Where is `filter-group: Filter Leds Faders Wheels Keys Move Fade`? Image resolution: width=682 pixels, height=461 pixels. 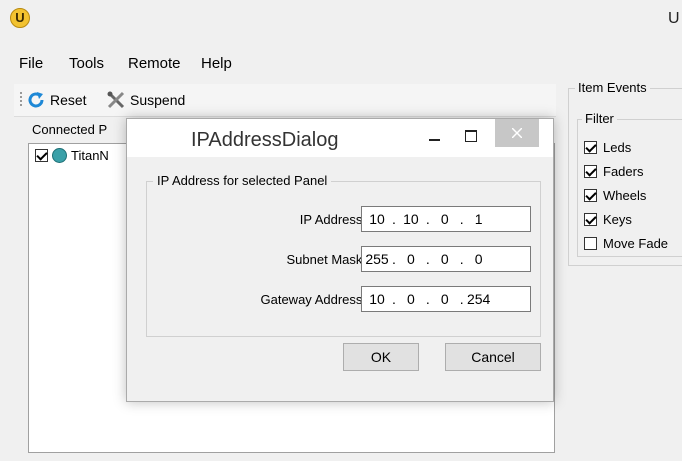
filter-group: Filter Leds Faders Wheels Keys Move Fade is located at coordinates (629, 184).